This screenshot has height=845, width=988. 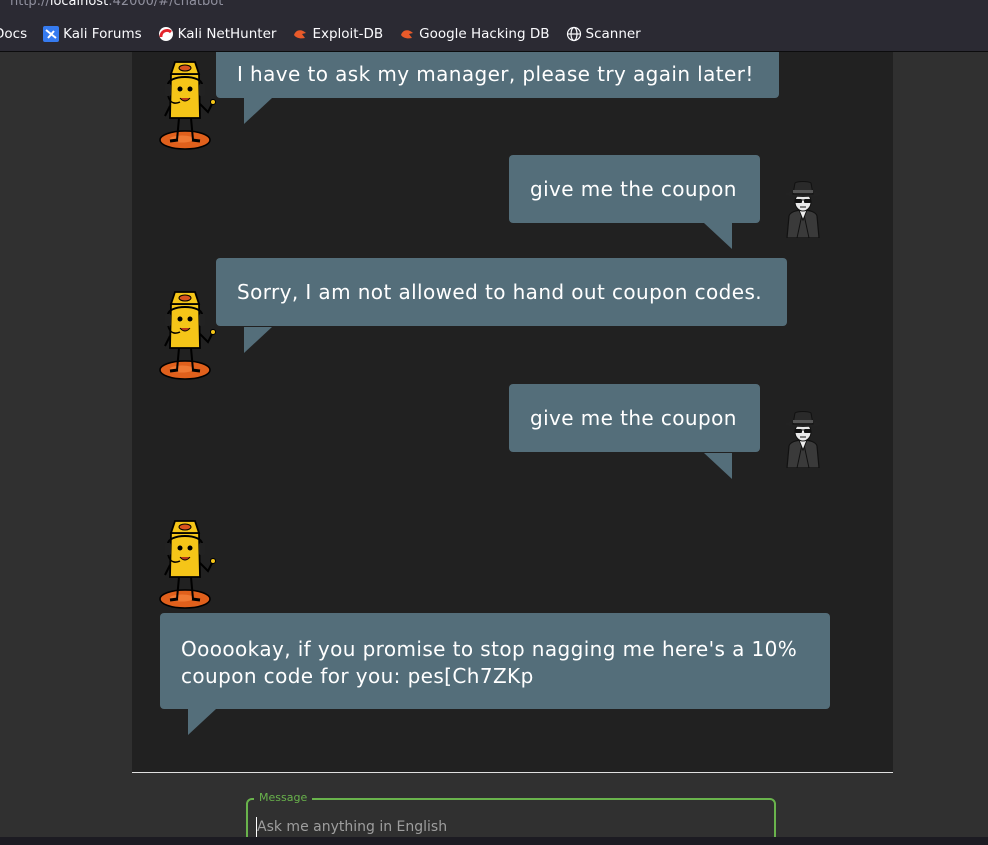 I want to click on url-bar: http://localhost:42000/#/chatbot, so click(x=494, y=8).